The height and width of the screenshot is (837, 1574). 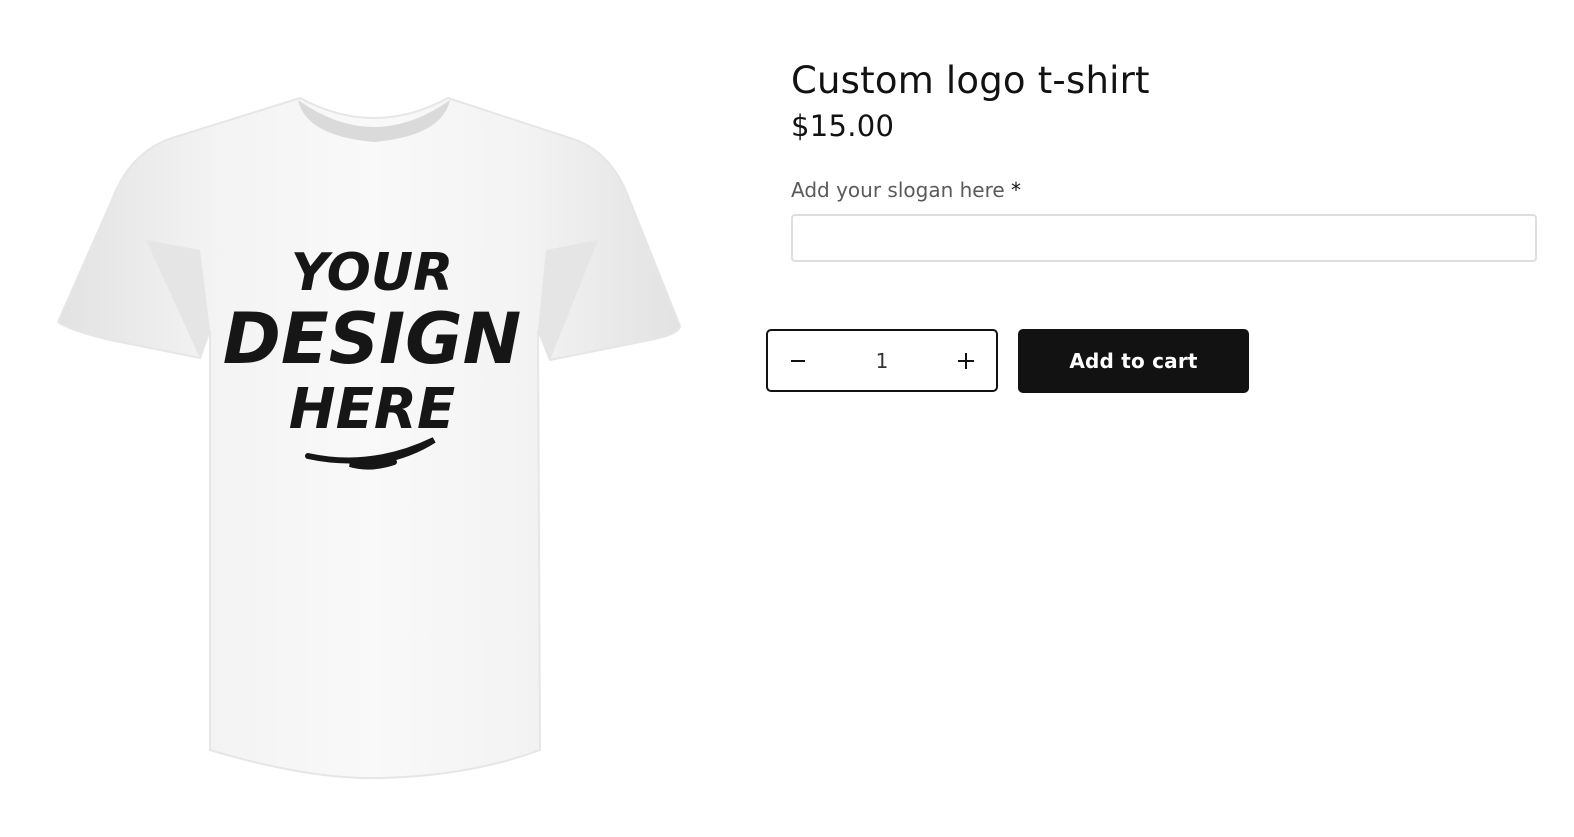 I want to click on add-to-cart-button: Add to cart, so click(x=1133, y=360).